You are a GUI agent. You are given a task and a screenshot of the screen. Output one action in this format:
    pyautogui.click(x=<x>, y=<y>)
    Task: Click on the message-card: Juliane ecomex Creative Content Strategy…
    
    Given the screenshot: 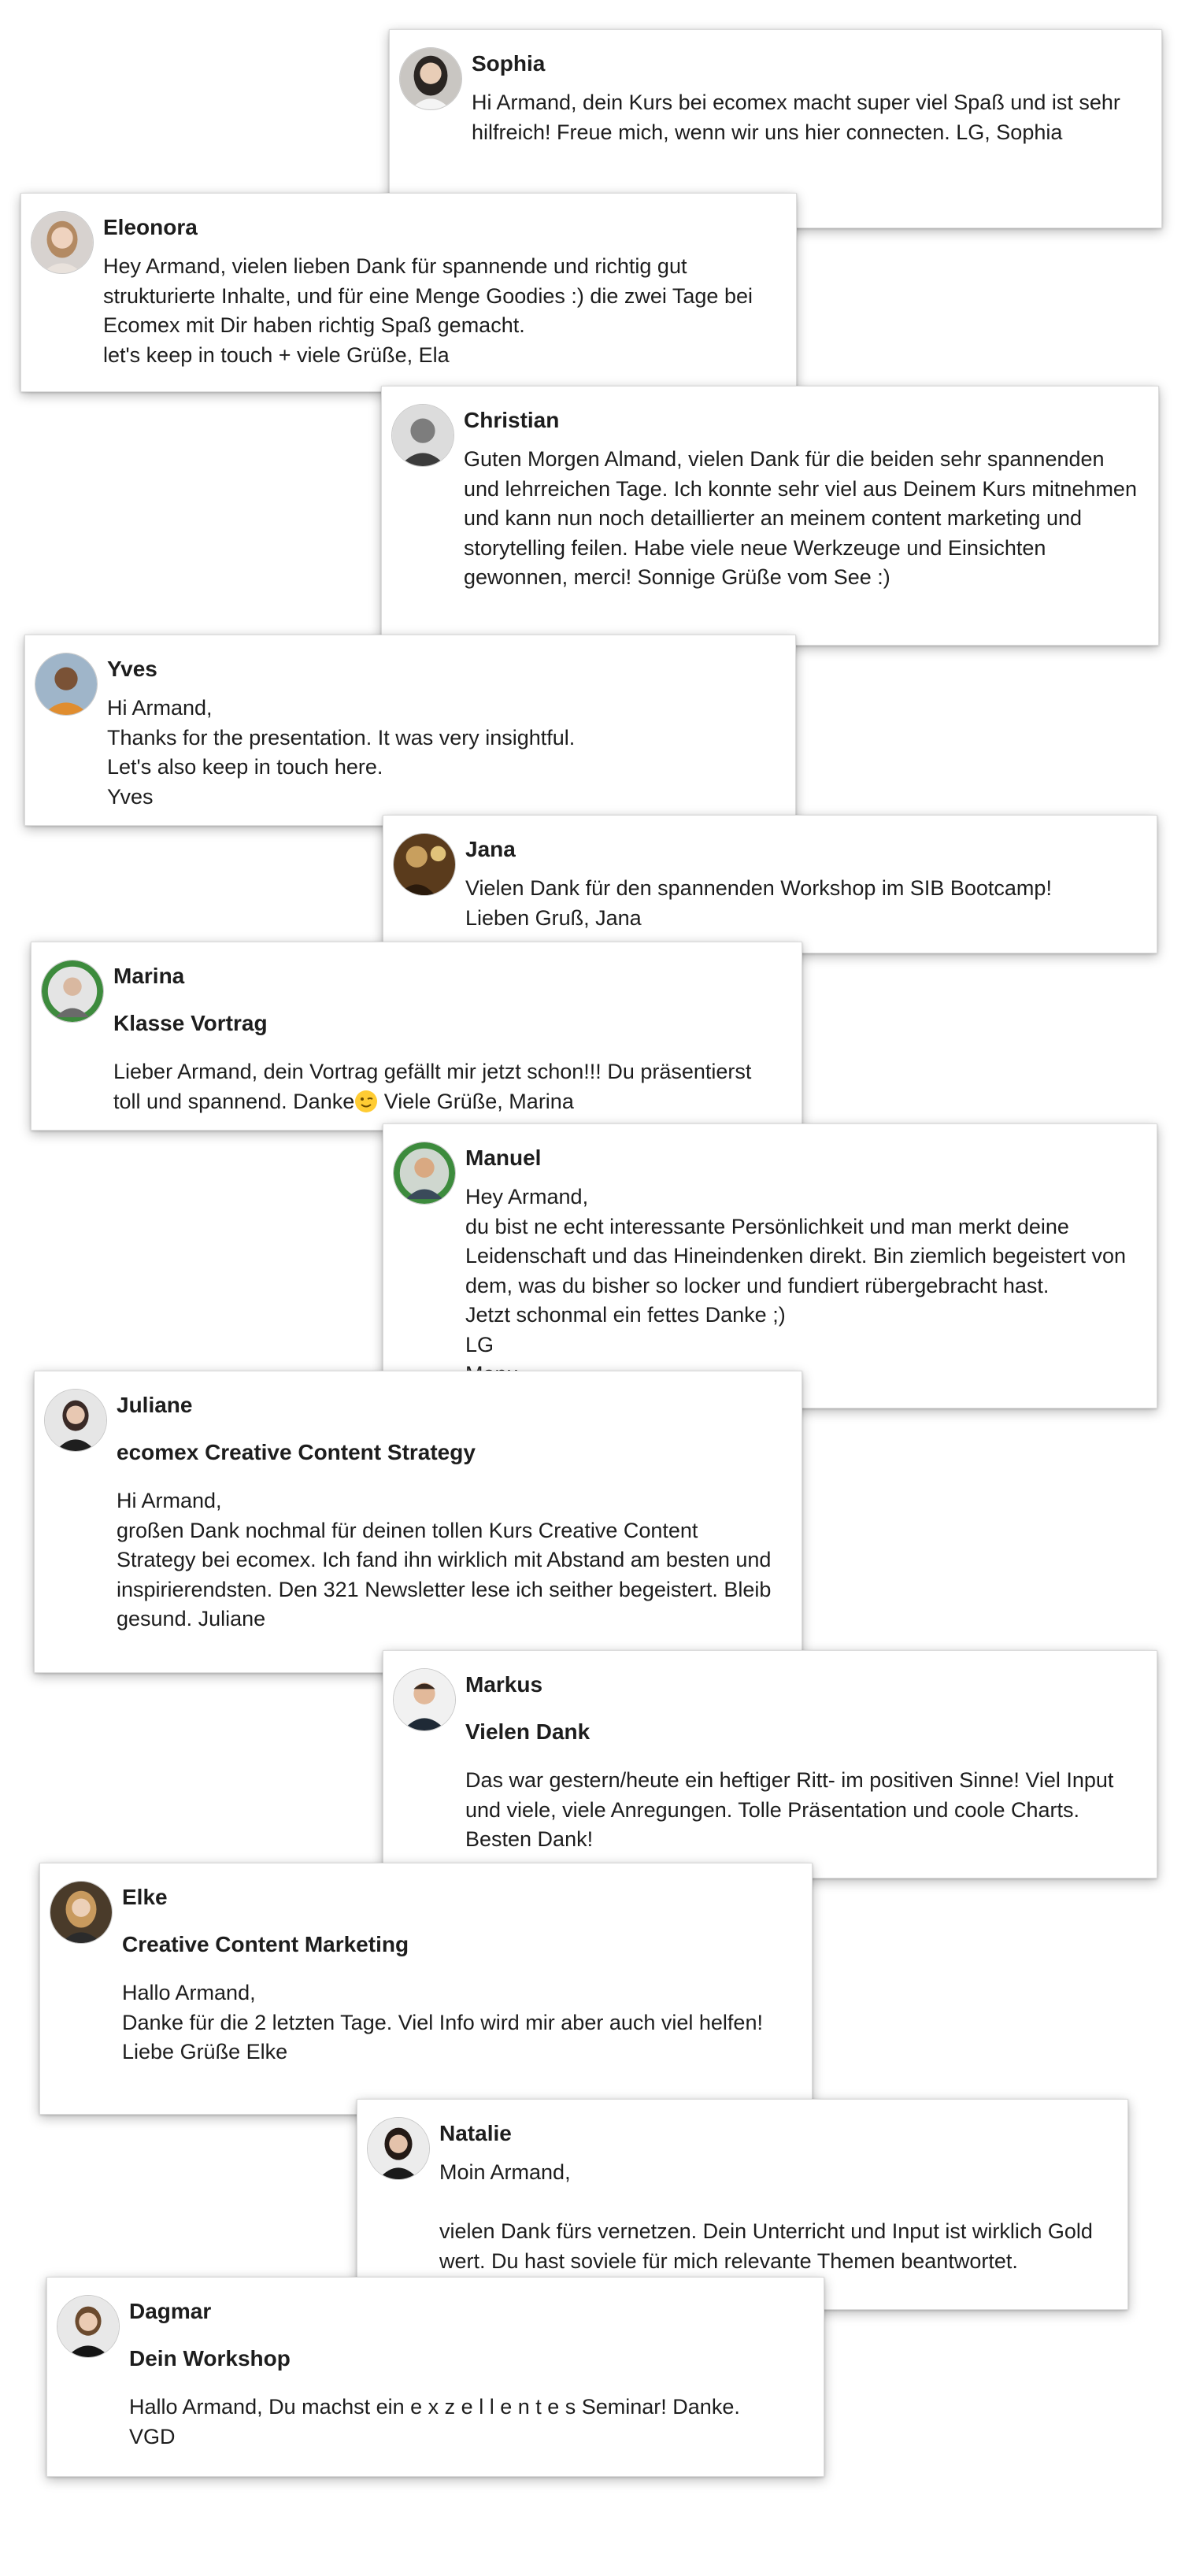 What is the action you would take?
    pyautogui.click(x=418, y=1522)
    